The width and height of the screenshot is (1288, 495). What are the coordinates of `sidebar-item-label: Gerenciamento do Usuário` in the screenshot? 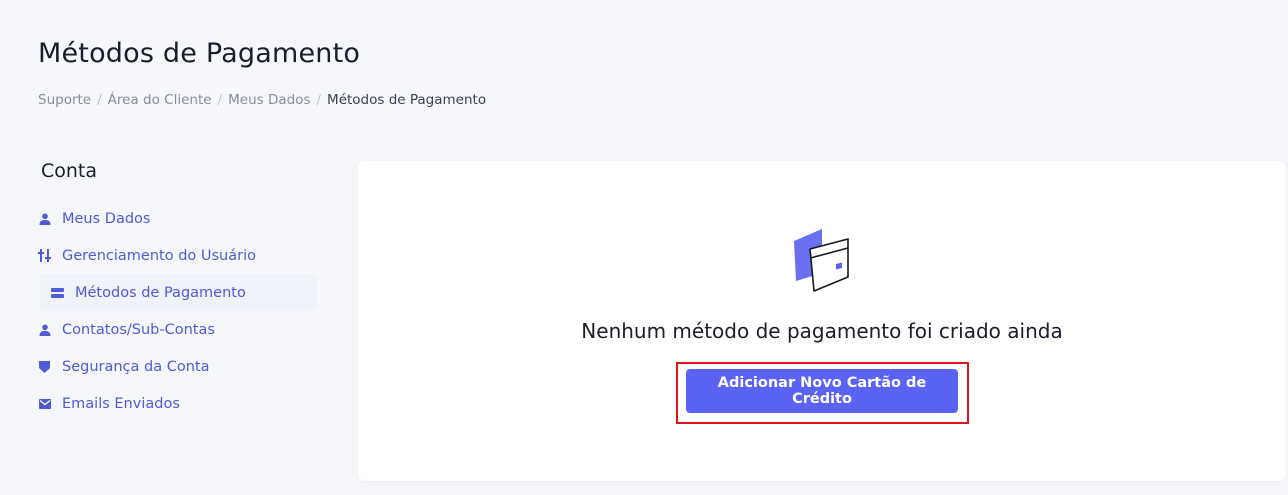 It's located at (159, 255).